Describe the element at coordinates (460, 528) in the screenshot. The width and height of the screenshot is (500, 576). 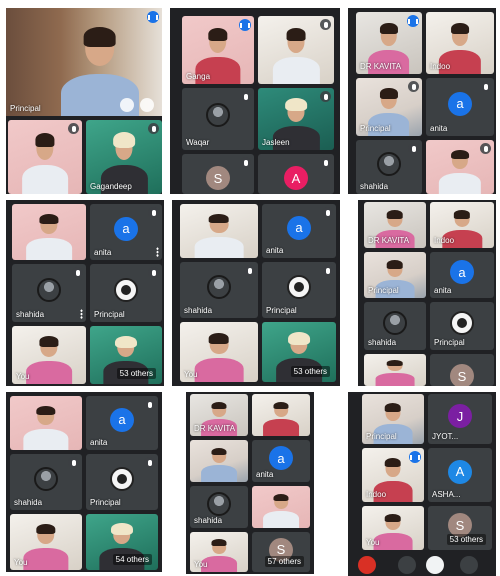
I see `participant-tile-others: S 53 others` at that location.